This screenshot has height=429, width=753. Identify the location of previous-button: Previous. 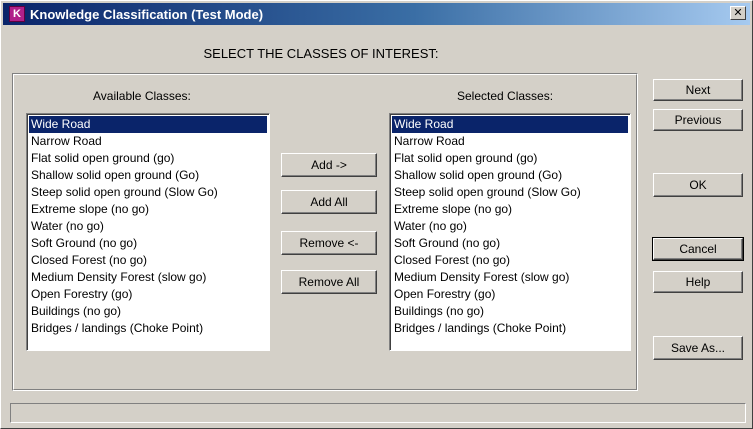
(698, 120).